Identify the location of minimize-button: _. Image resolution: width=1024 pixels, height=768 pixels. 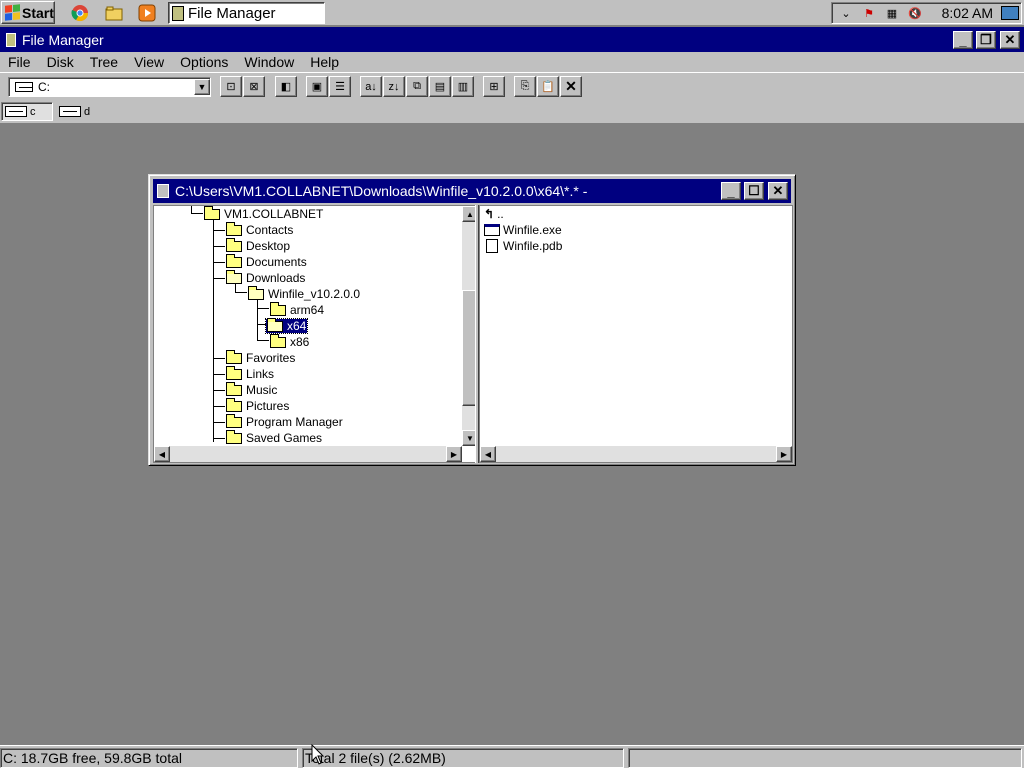
(963, 40).